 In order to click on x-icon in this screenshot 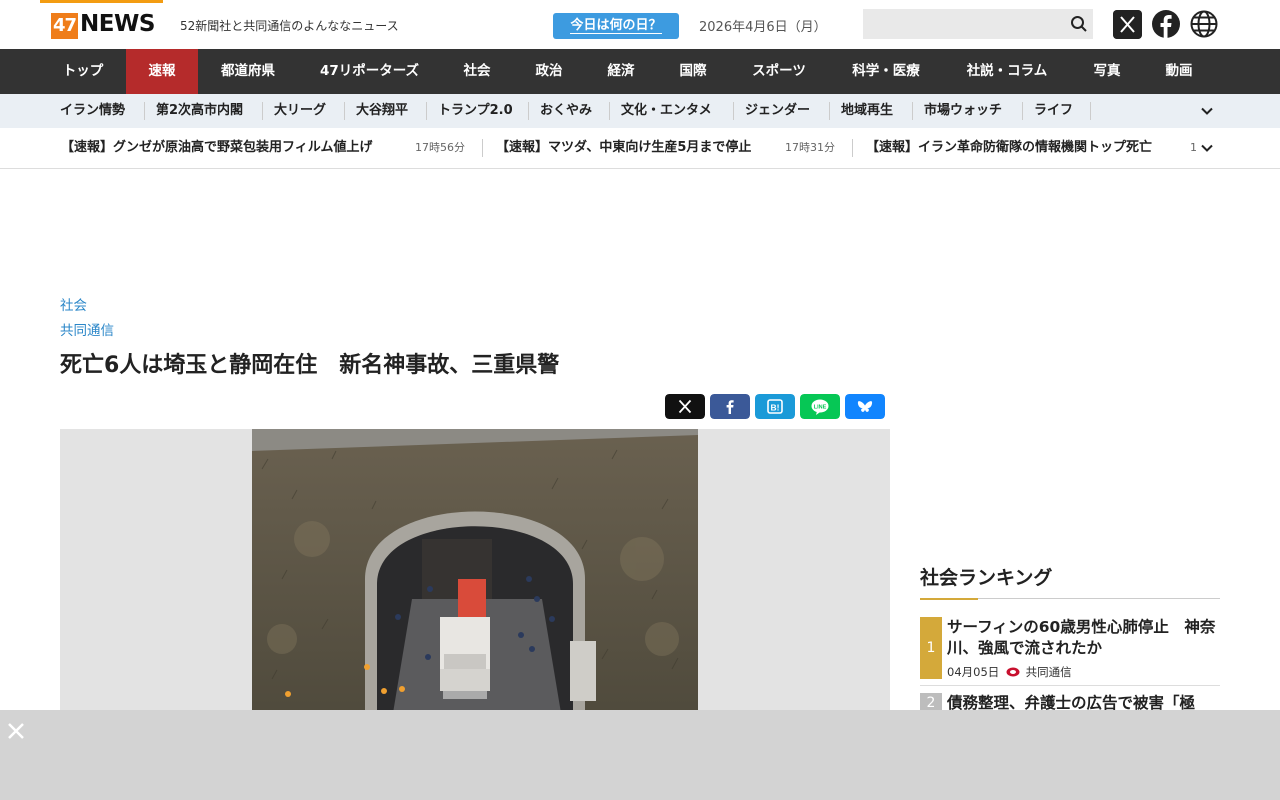, I will do `click(1127, 24)`.